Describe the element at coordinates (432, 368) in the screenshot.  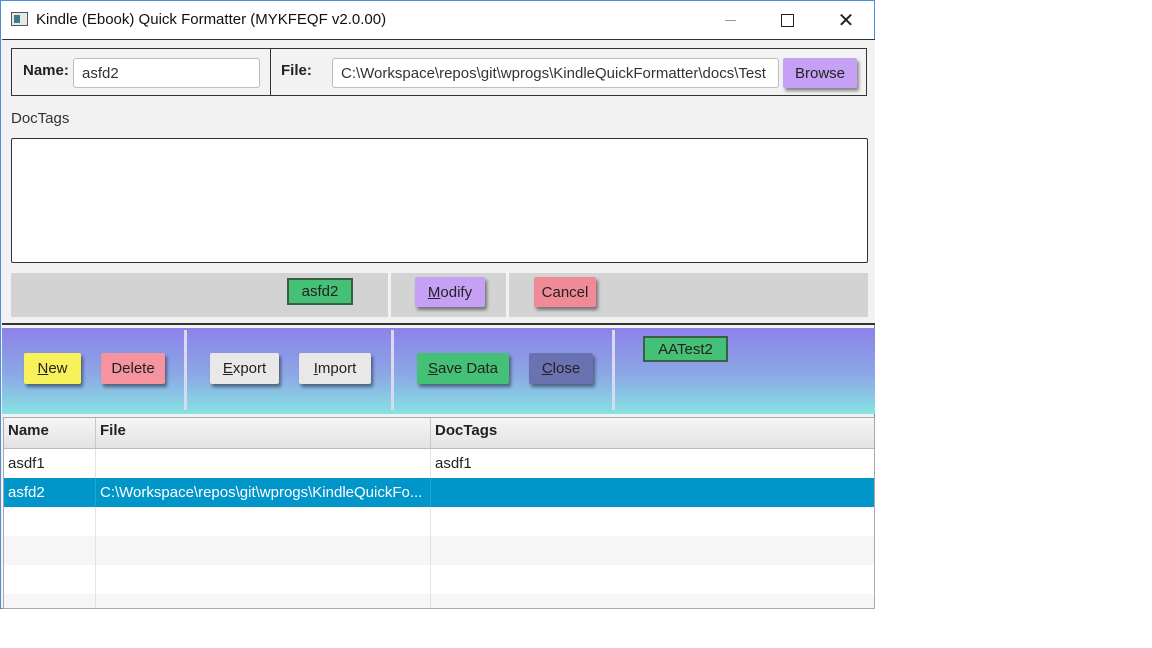
I see `save-mnemonic: S` at that location.